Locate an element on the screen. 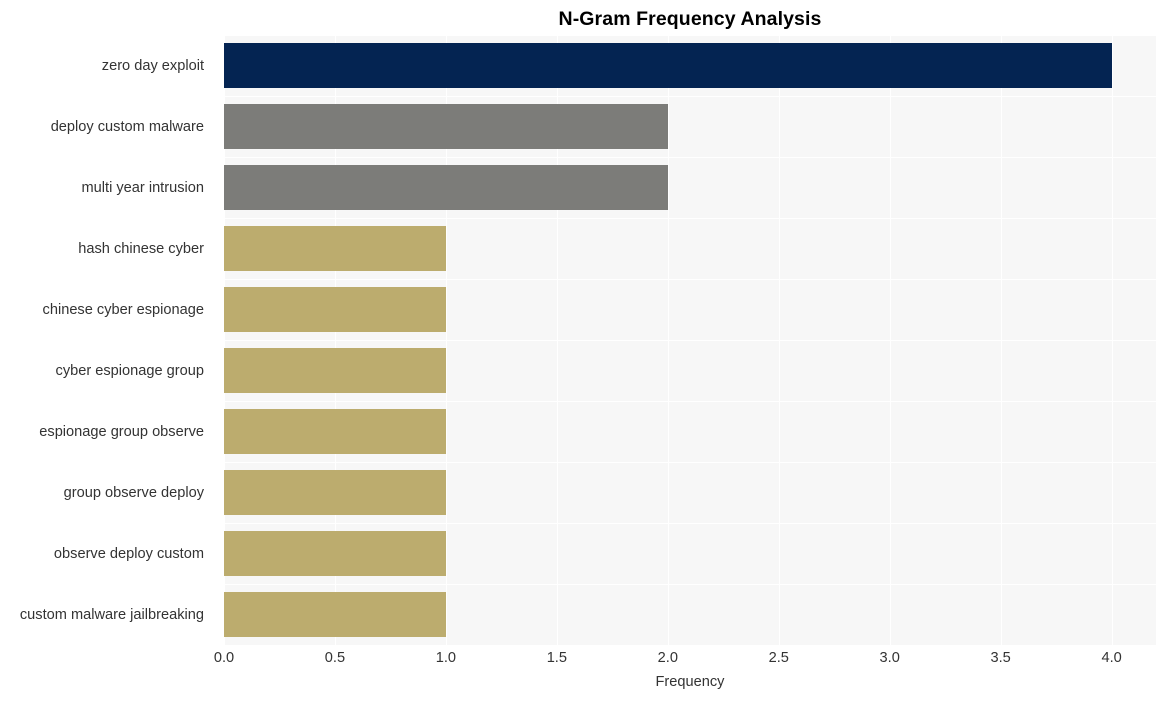  x-tick-label: 0.0 is located at coordinates (224, 658).